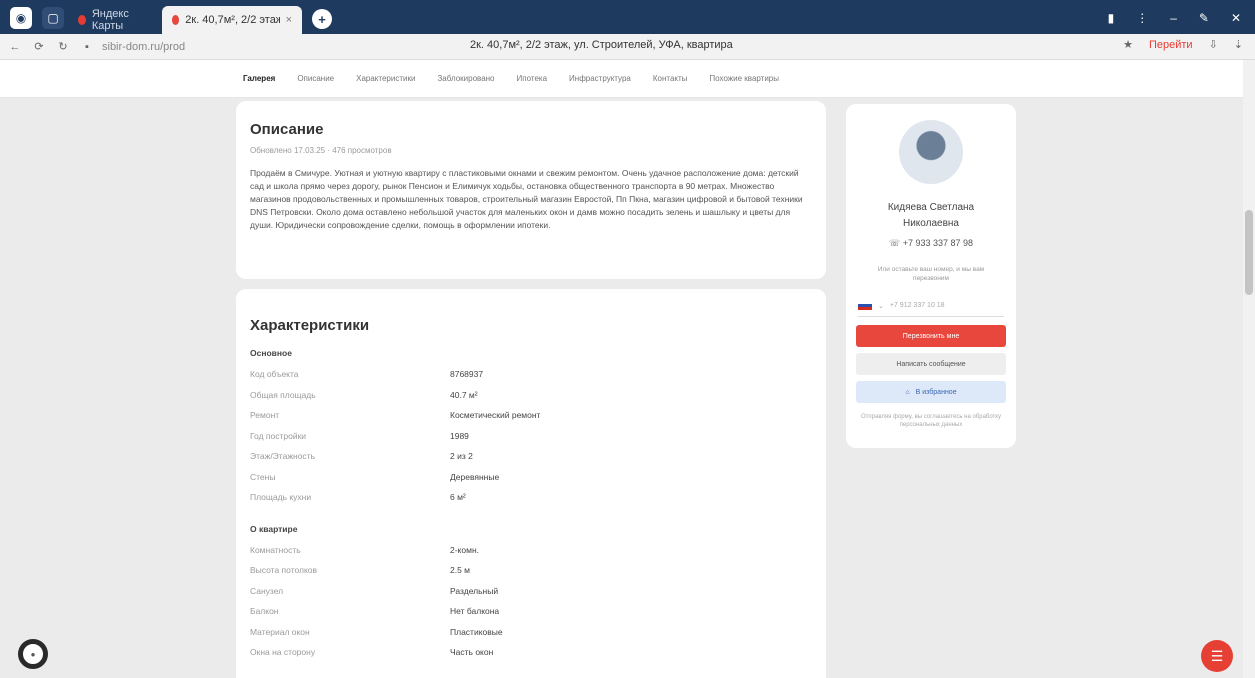  I want to click on nav-gallery: Галерея, so click(259, 78).